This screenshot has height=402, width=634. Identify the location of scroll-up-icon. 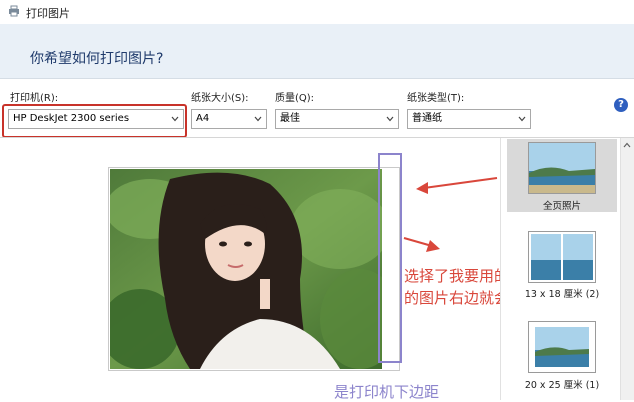
(627, 145).